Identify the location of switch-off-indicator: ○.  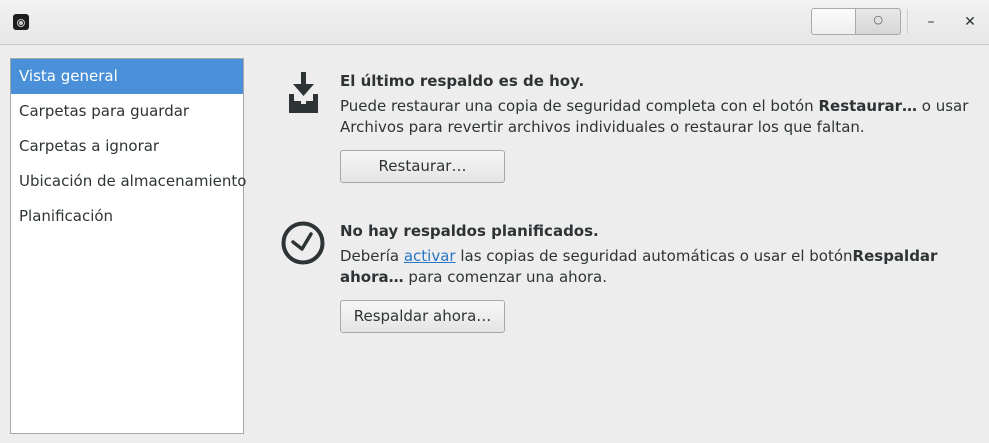
(878, 19).